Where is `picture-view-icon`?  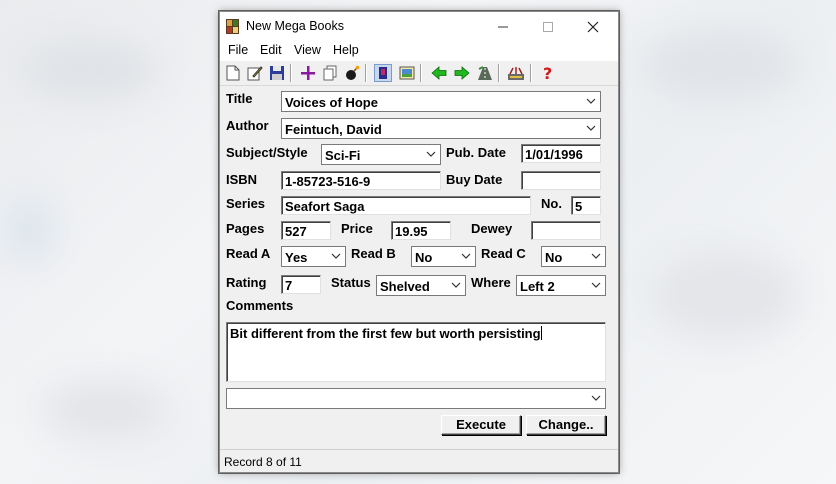 picture-view-icon is located at coordinates (407, 73).